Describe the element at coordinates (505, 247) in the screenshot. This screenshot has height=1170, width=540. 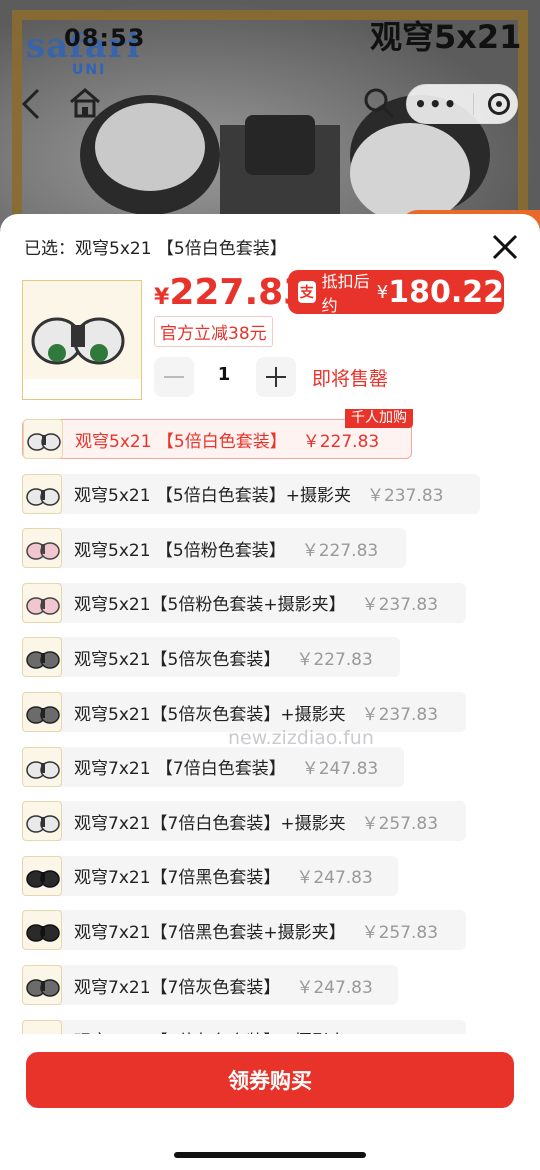
I see `close-icon` at that location.